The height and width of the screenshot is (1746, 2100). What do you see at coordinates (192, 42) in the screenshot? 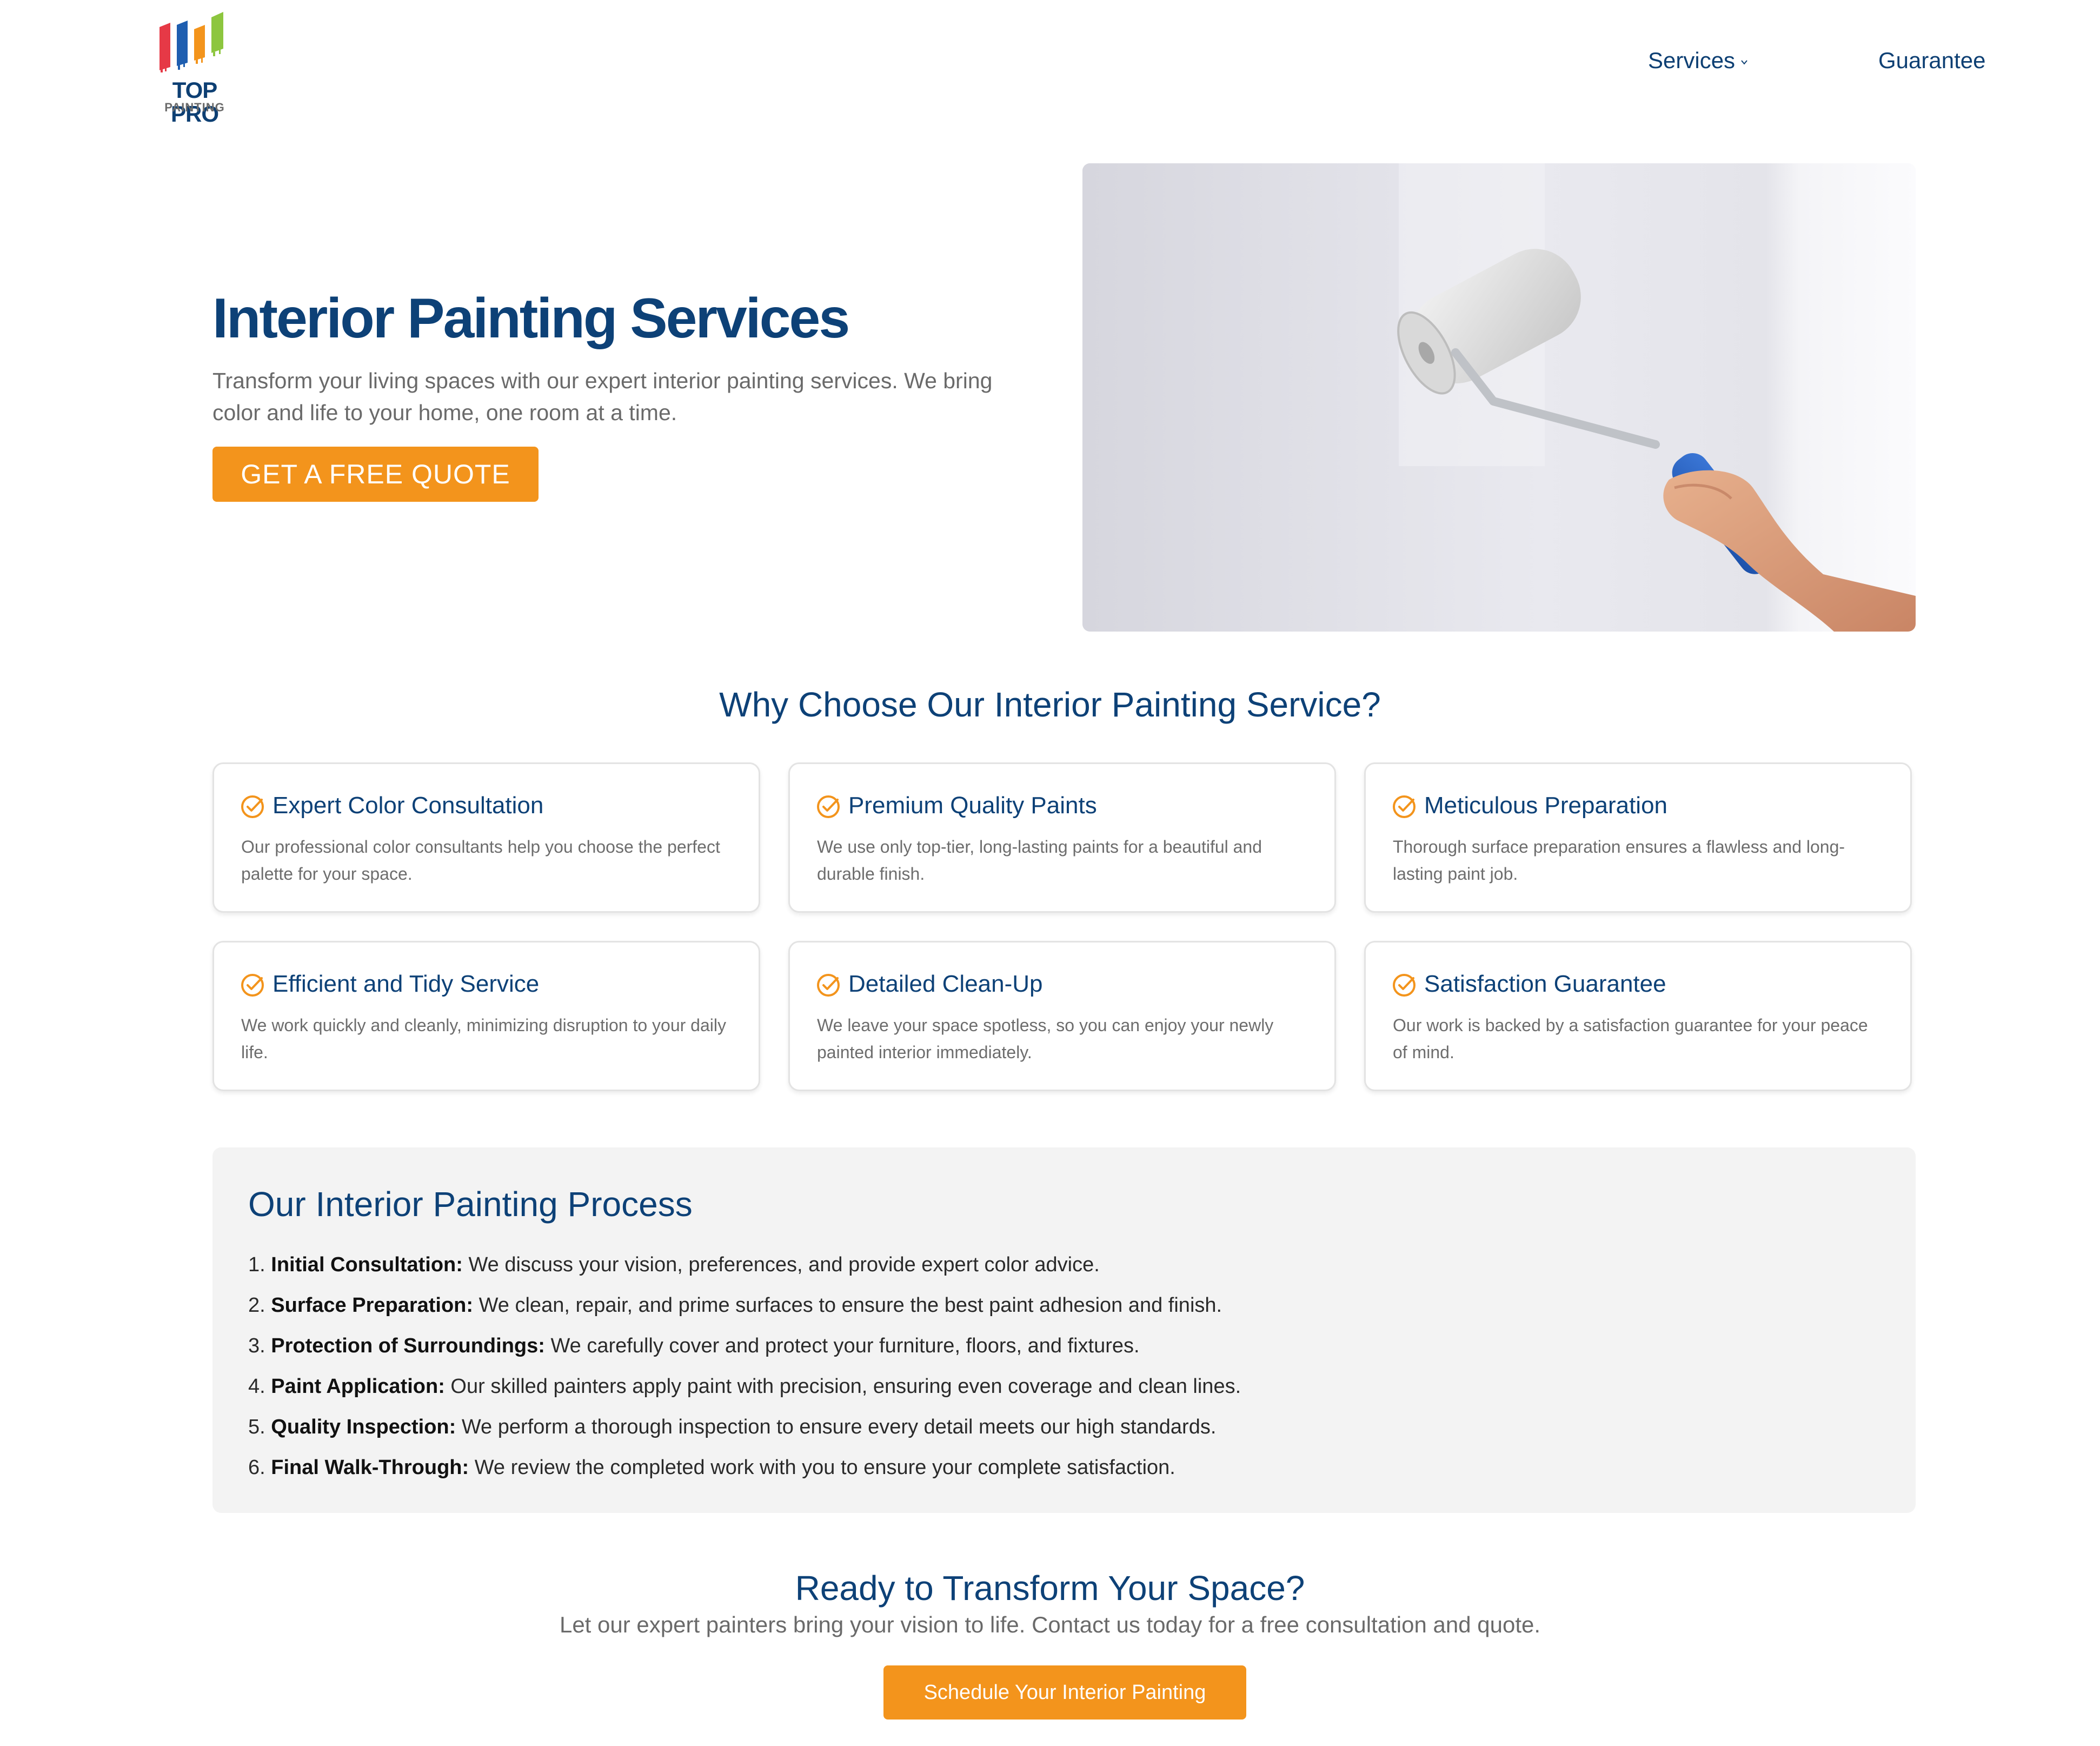
I see `logo-paint-bars-icon` at bounding box center [192, 42].